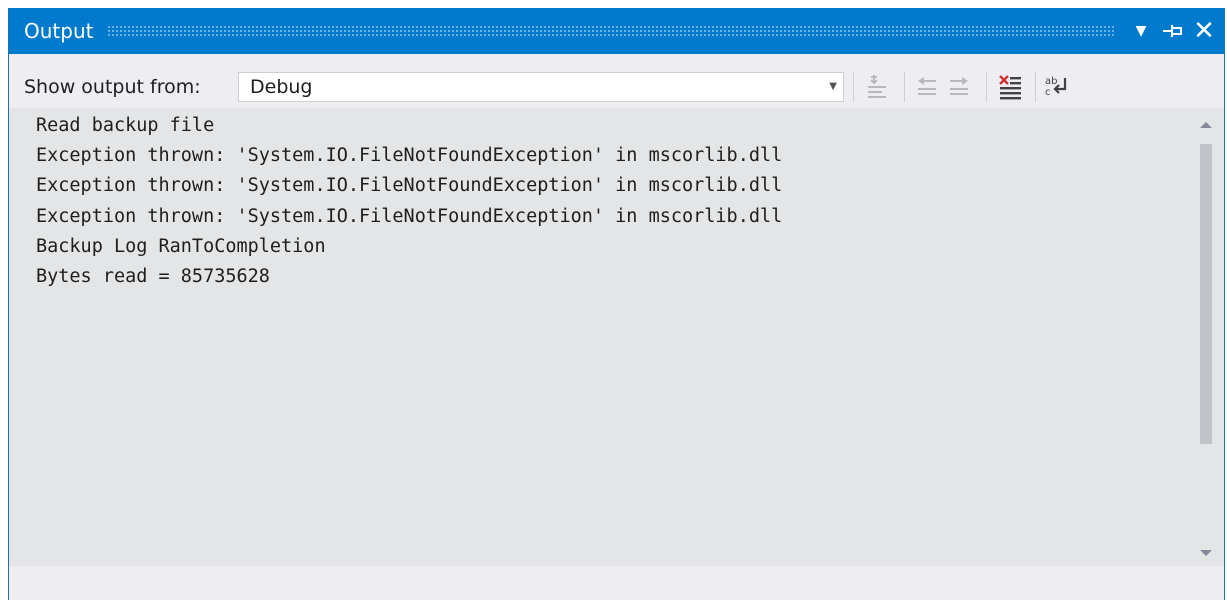 Image resolution: width=1227 pixels, height=600 pixels. Describe the element at coordinates (1206, 553) in the screenshot. I see `scroll-down-arrow-icon` at that location.